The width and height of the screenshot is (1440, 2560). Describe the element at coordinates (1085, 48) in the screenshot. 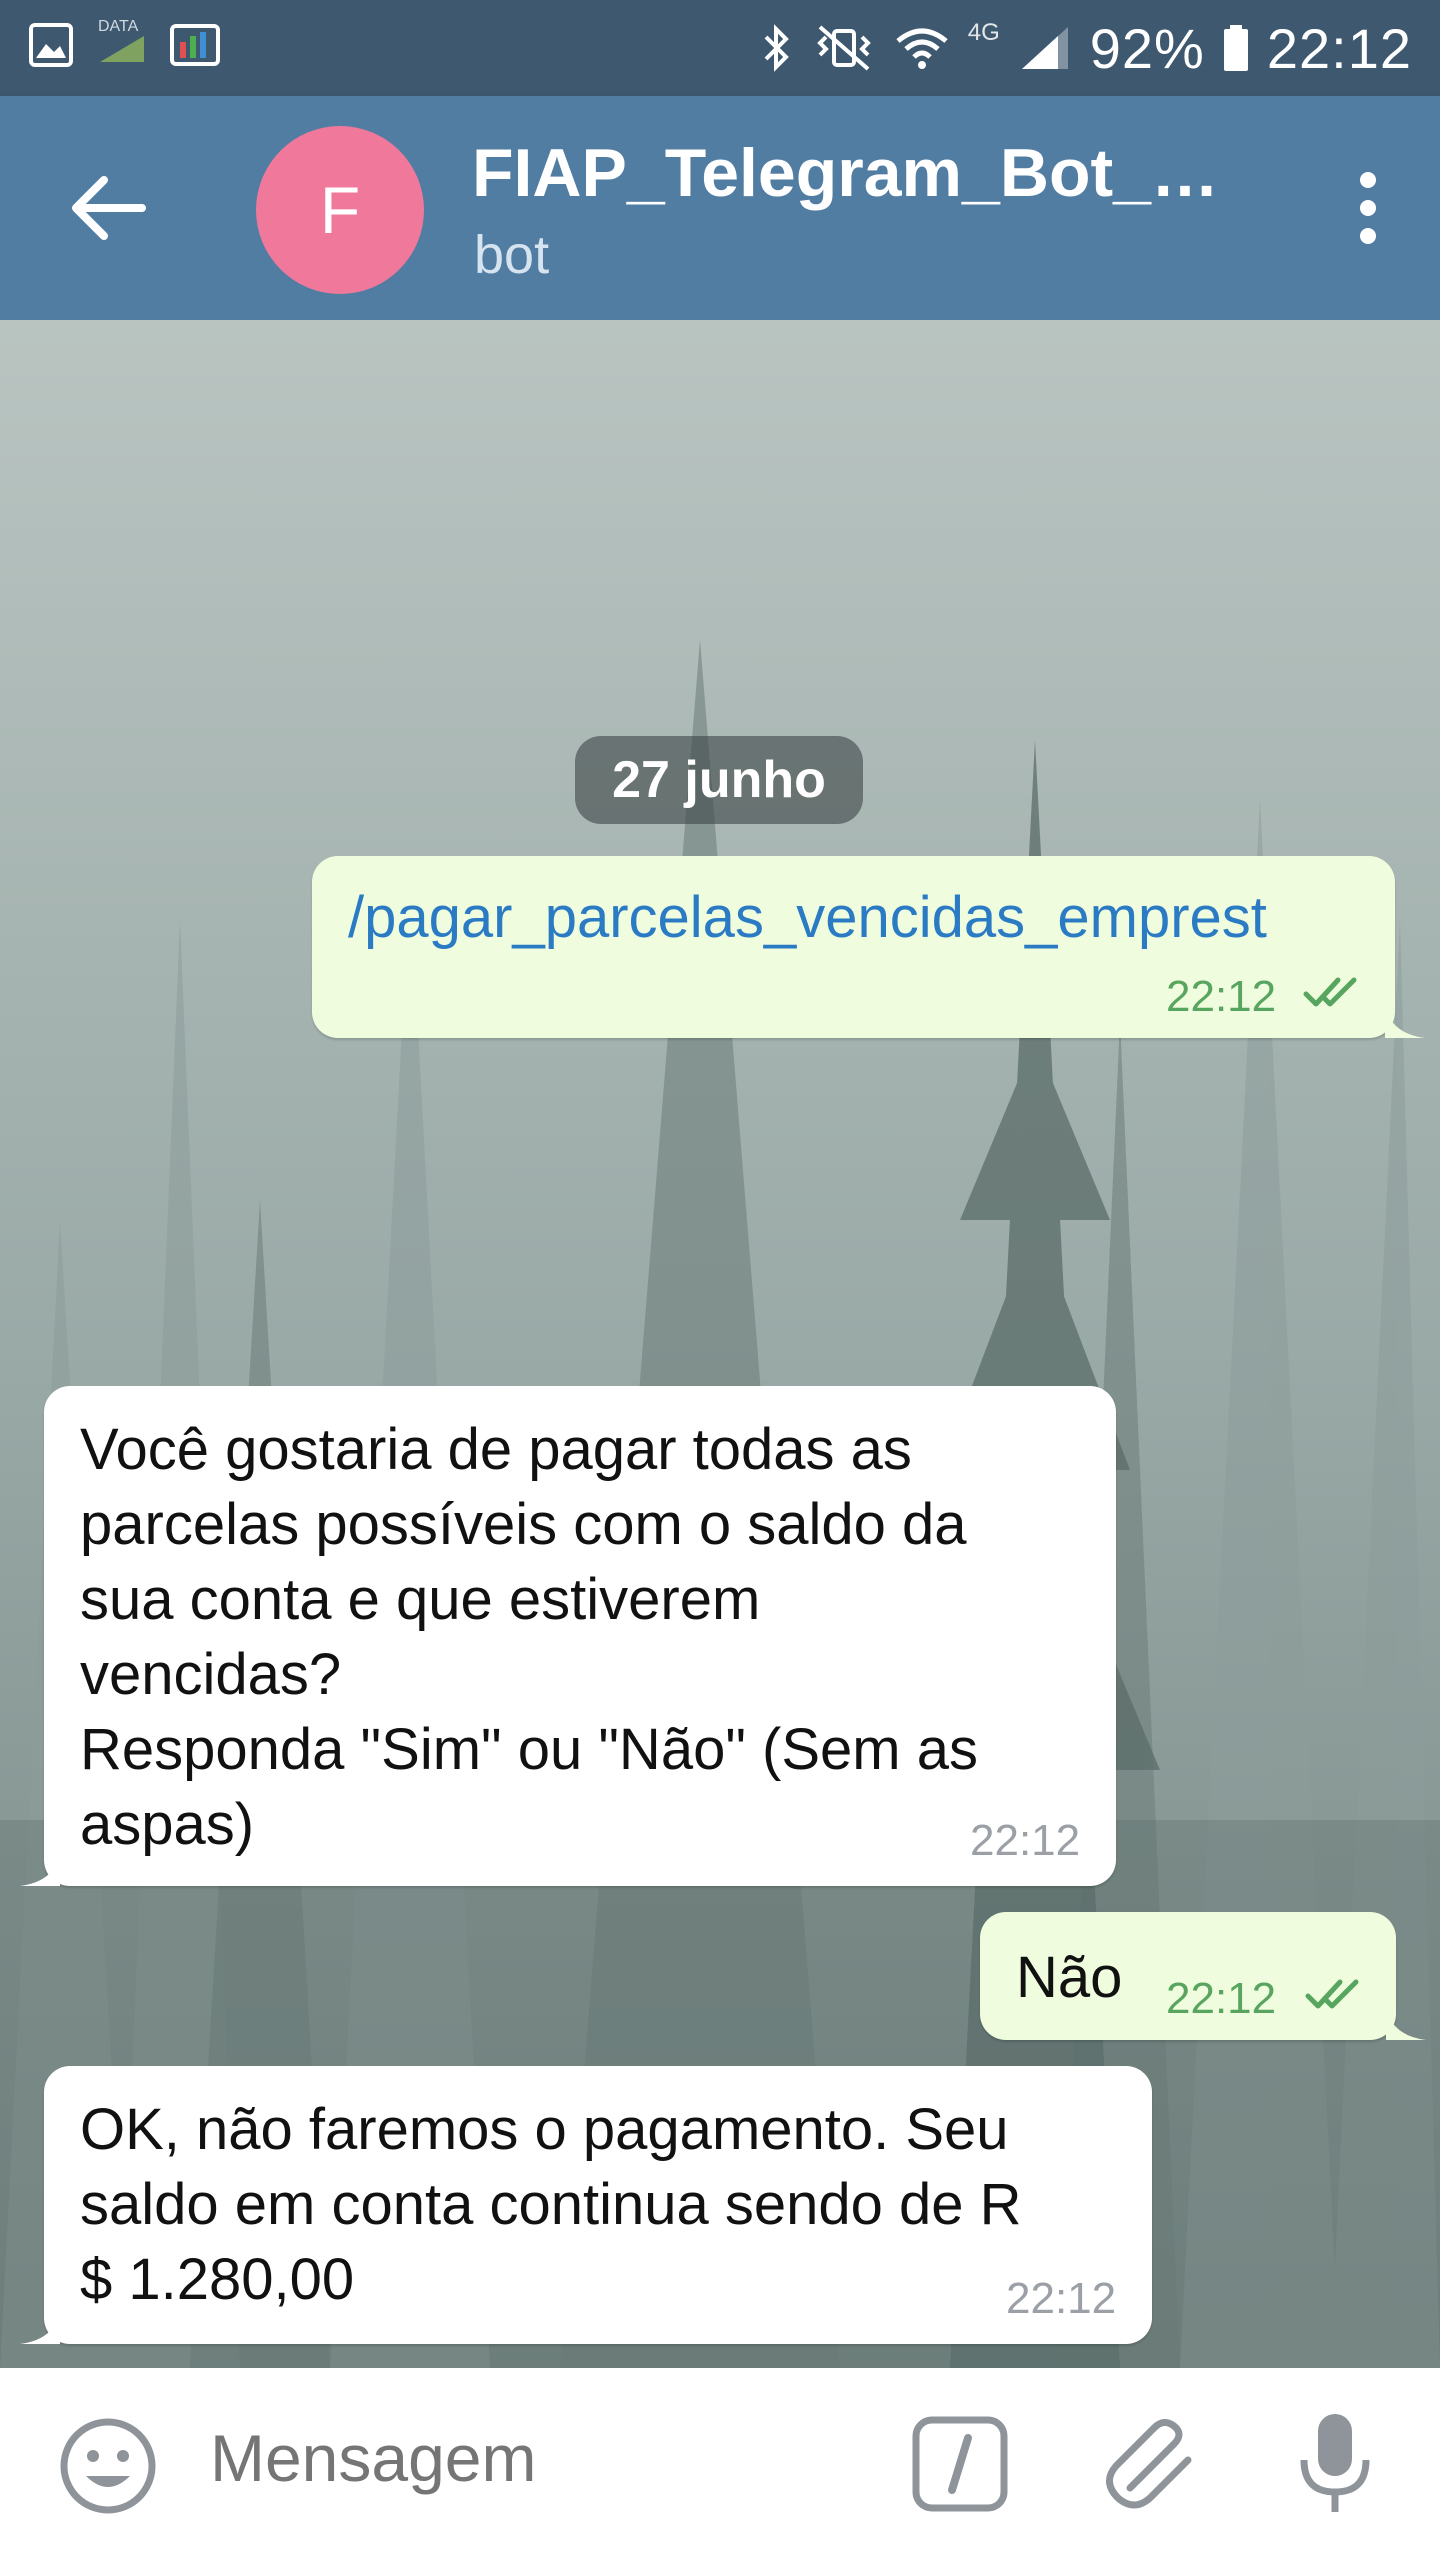

I see `status-right-icons: 4G 92% 22:12` at that location.